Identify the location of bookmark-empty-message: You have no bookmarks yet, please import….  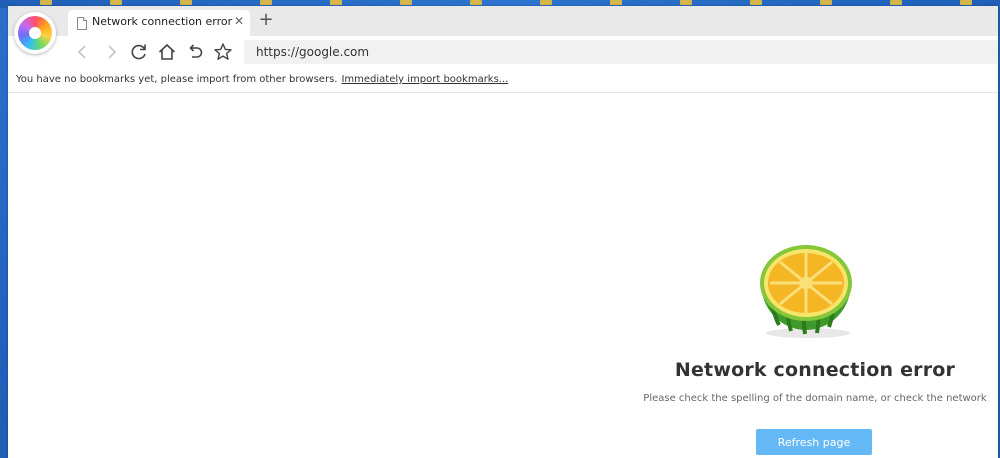
(262, 79).